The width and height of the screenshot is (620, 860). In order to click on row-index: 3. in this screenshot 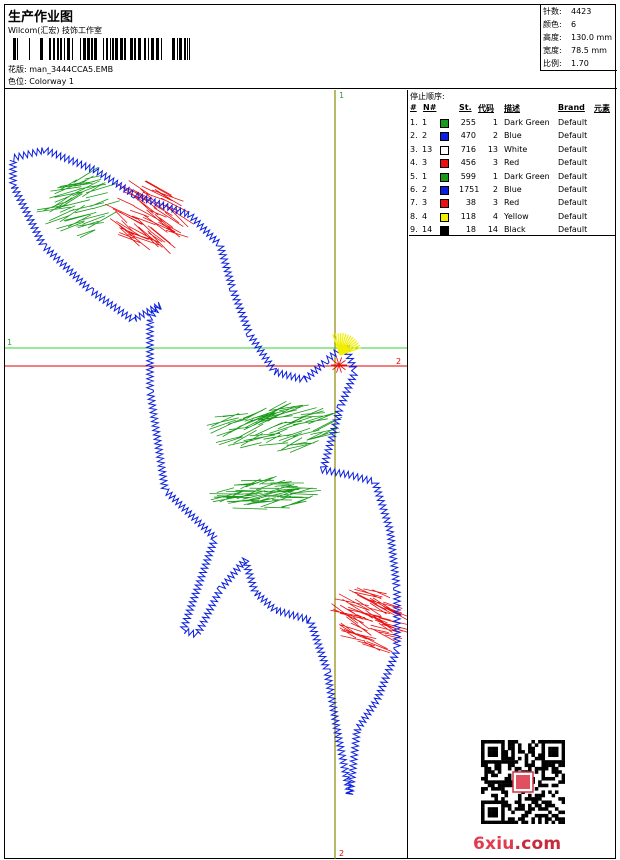, I will do `click(414, 149)`.